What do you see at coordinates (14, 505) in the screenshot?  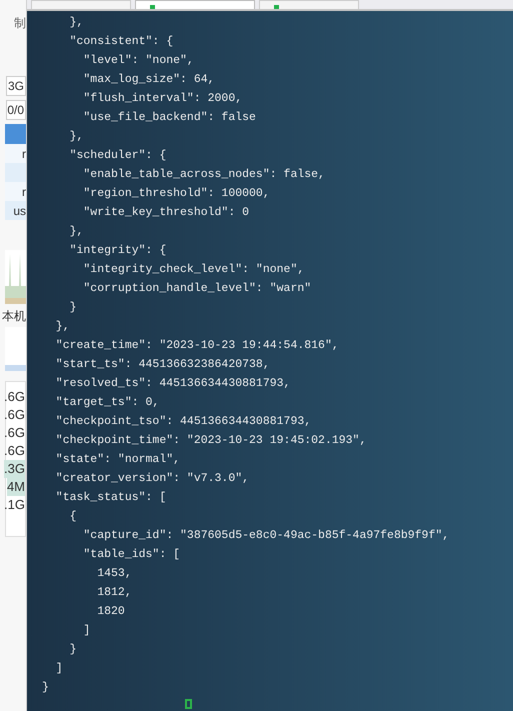 I see `size-value: .1G` at bounding box center [14, 505].